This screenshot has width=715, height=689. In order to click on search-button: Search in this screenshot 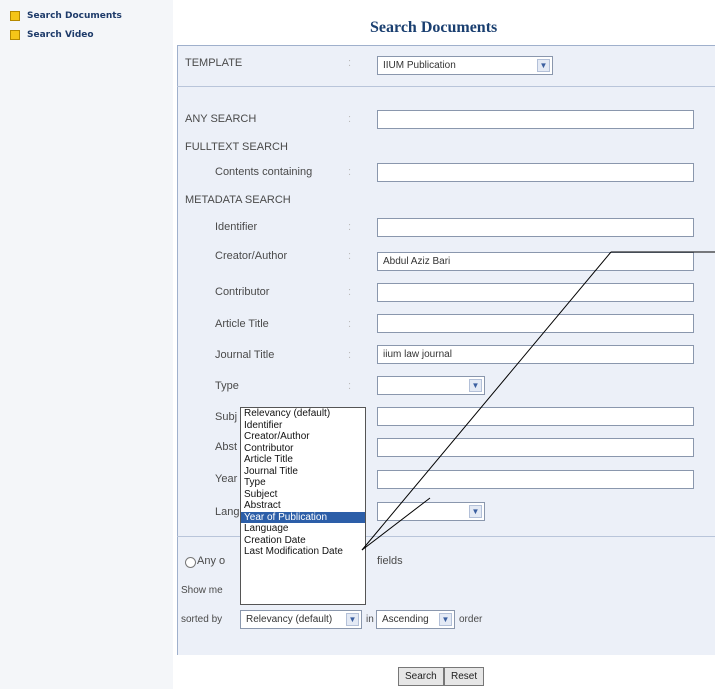, I will do `click(421, 676)`.